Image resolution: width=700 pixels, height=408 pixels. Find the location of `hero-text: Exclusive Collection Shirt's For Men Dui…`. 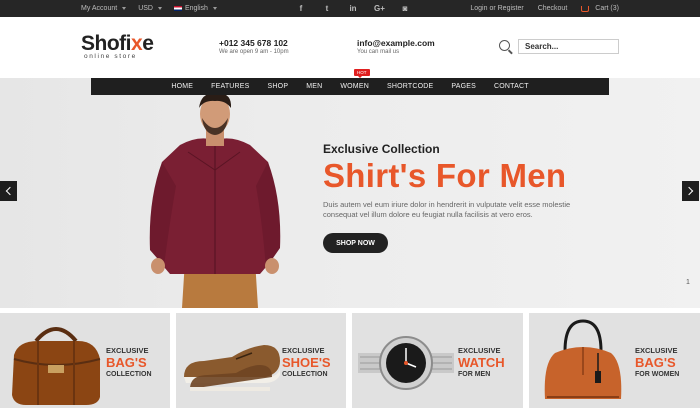

hero-text: Exclusive Collection Shirt's For Men Dui… is located at coordinates (450, 181).